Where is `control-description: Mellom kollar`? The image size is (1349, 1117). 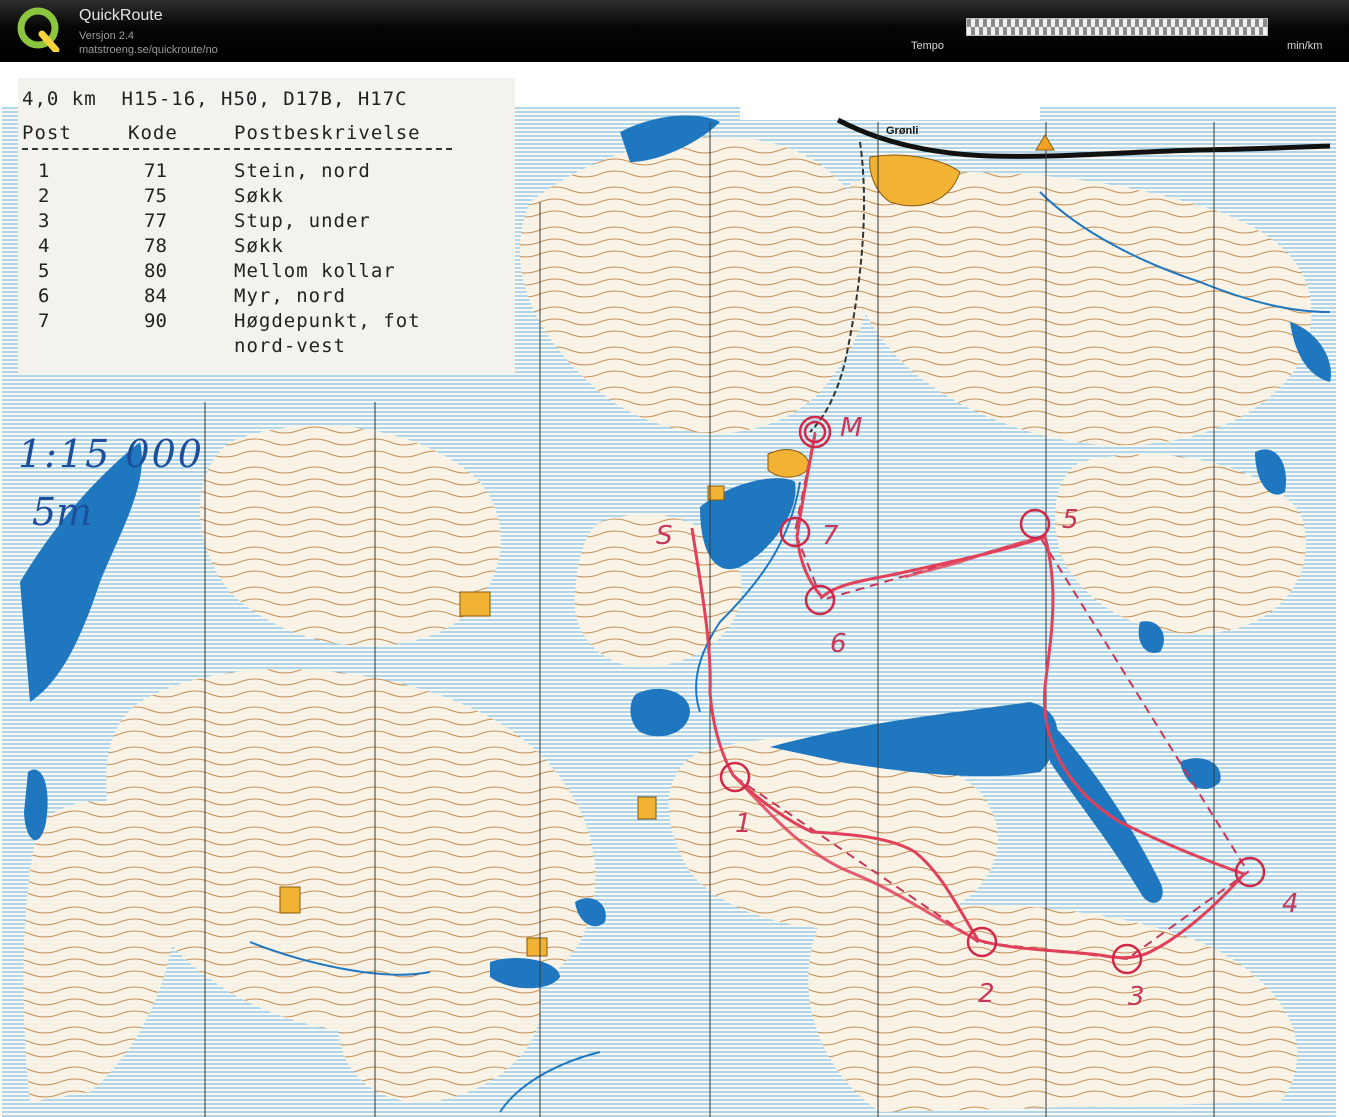
control-description: Mellom kollar is located at coordinates (315, 271).